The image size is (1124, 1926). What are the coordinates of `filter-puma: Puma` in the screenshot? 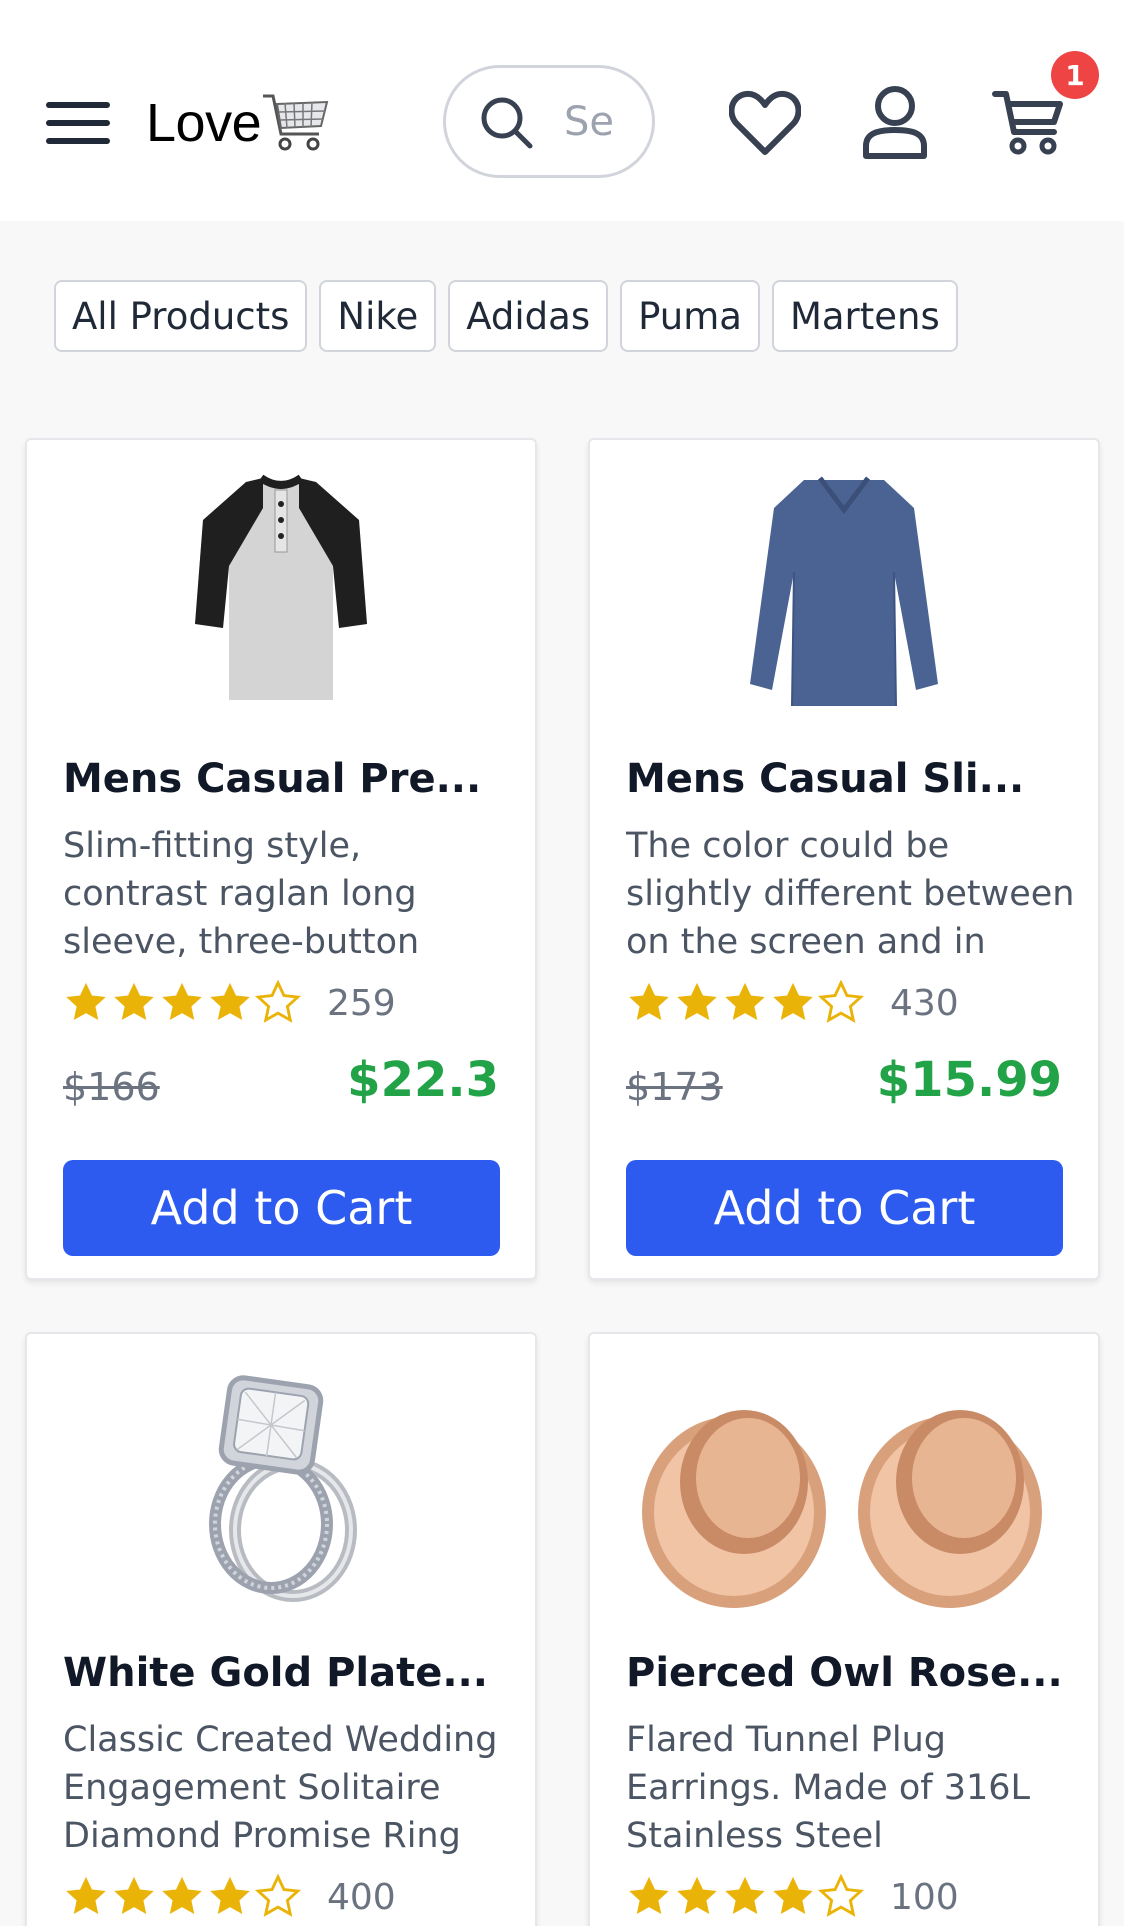 It's located at (690, 316).